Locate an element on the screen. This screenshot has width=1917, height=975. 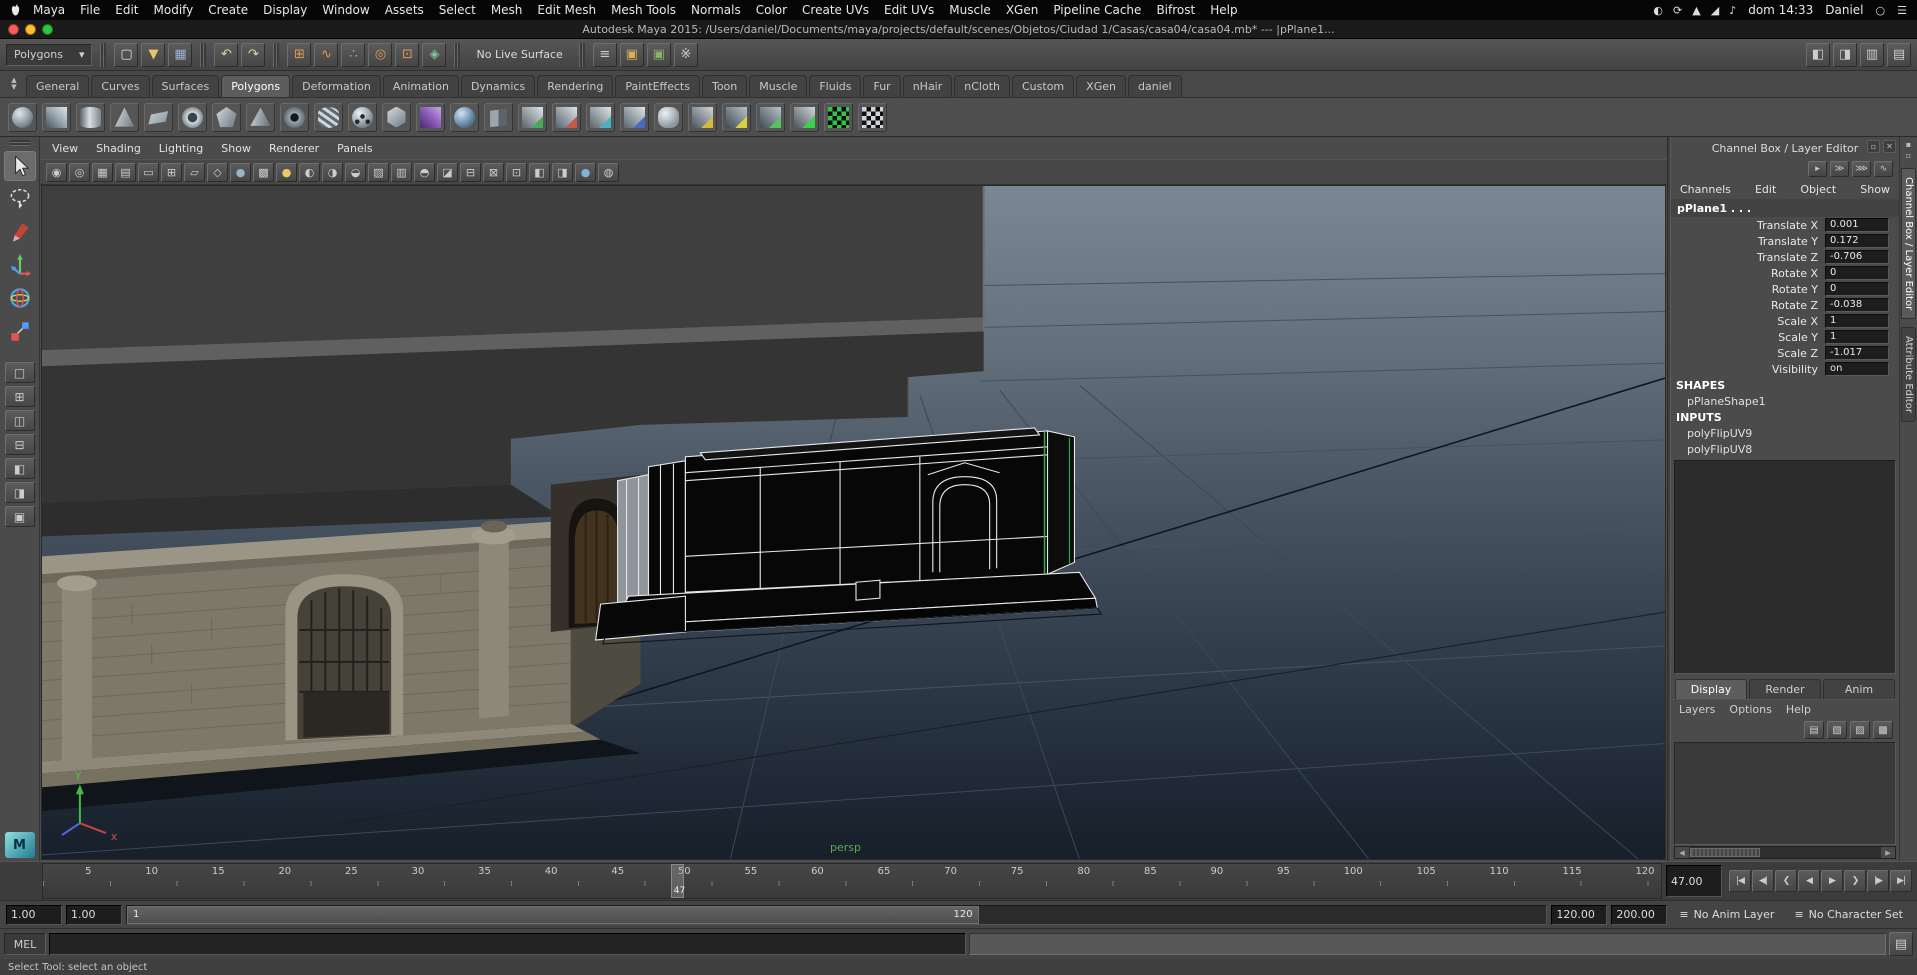
sidebar-vertical-tab: Attribute Editor is located at coordinates (1908, 375).